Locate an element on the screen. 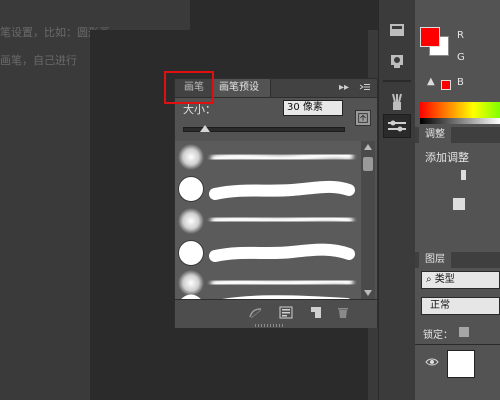  tab-layers: 图层 is located at coordinates (435, 260).